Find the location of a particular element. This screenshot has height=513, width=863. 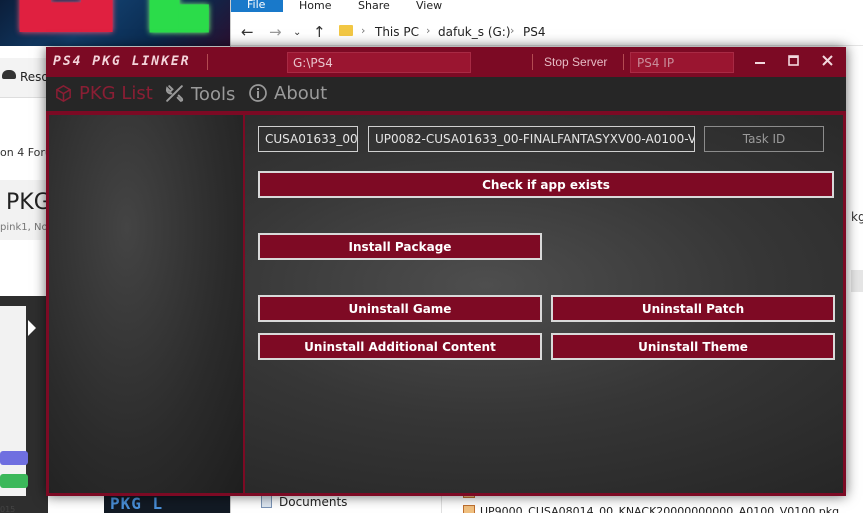

ribbon-tab-share: Share is located at coordinates (374, 6).